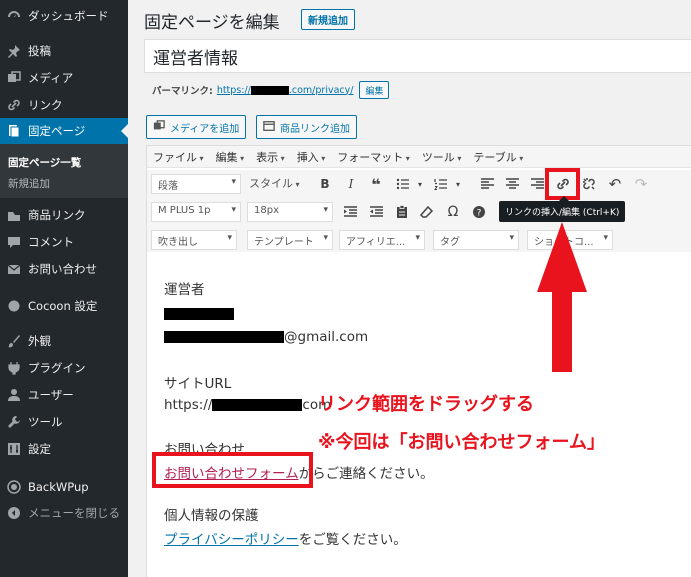 The image size is (691, 577). What do you see at coordinates (188, 405) in the screenshot?
I see `site-url-prefix: https://` at bounding box center [188, 405].